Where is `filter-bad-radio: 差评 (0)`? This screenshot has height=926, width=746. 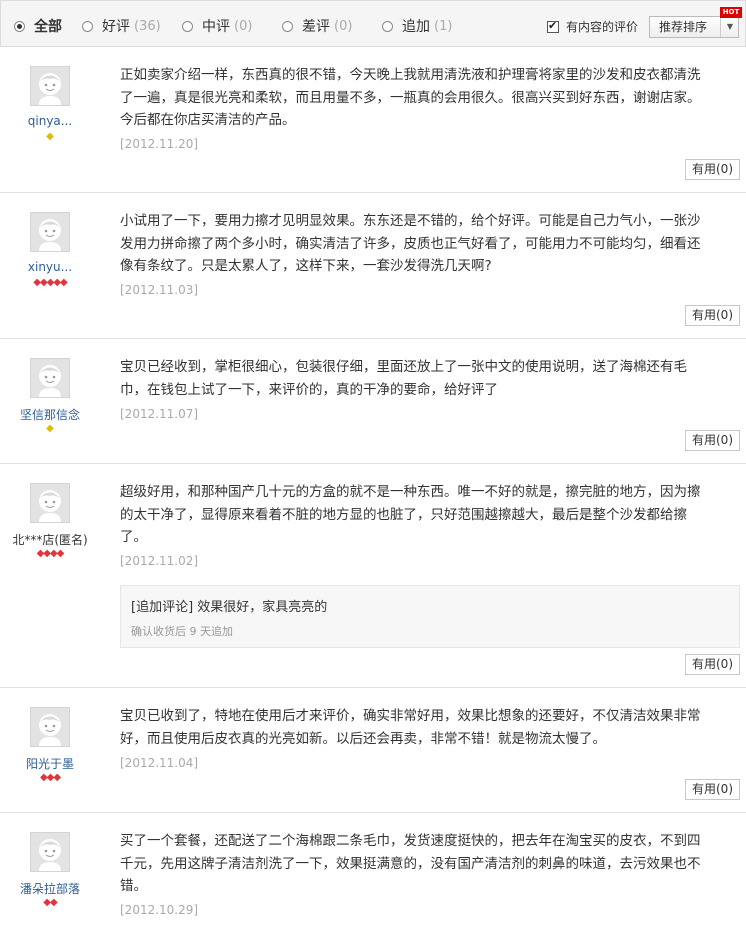 filter-bad-radio: 差评 (0) is located at coordinates (317, 26).